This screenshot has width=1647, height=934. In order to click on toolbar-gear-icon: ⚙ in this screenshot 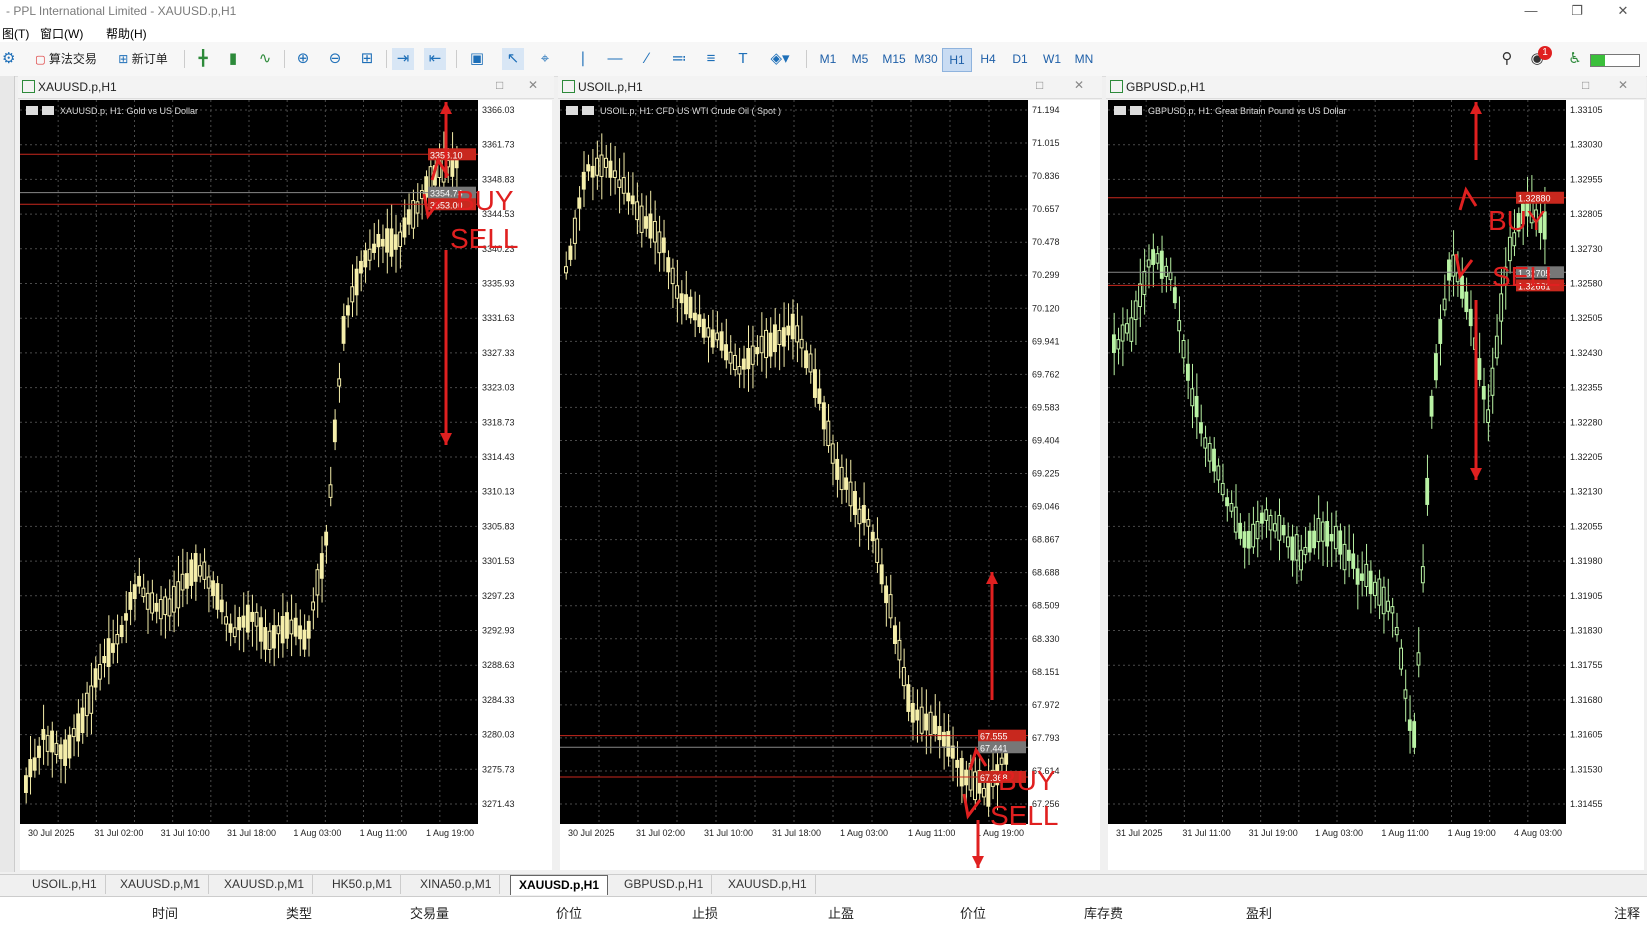, I will do `click(8, 59)`.